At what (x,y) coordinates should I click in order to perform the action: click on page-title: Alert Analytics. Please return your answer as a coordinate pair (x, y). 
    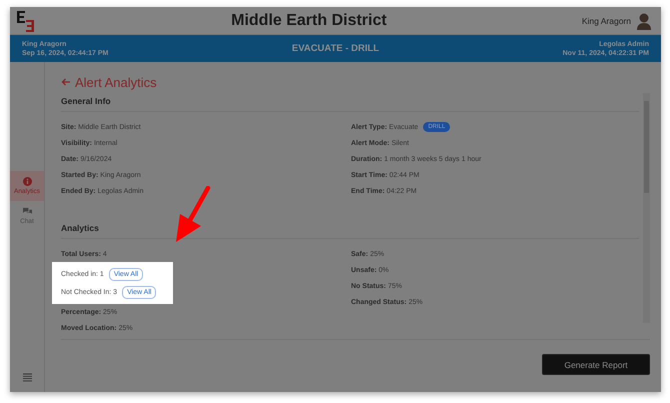
    Looking at the image, I should click on (116, 82).